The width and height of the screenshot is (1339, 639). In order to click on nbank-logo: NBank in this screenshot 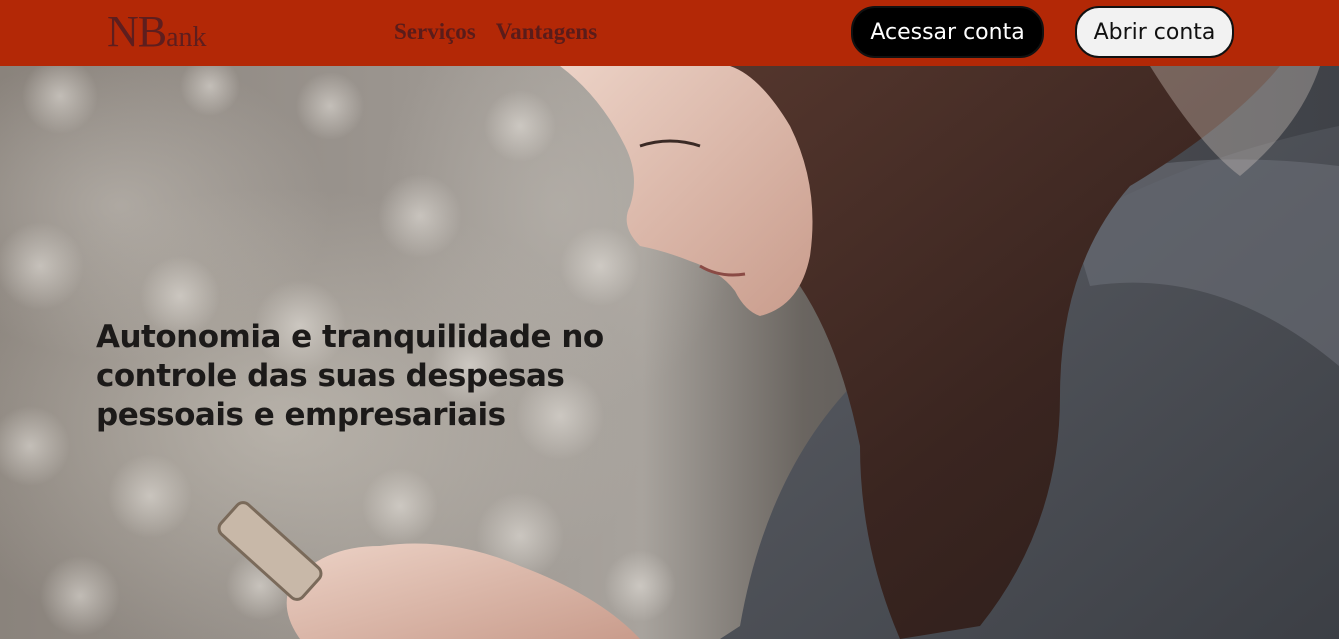, I will do `click(157, 32)`.